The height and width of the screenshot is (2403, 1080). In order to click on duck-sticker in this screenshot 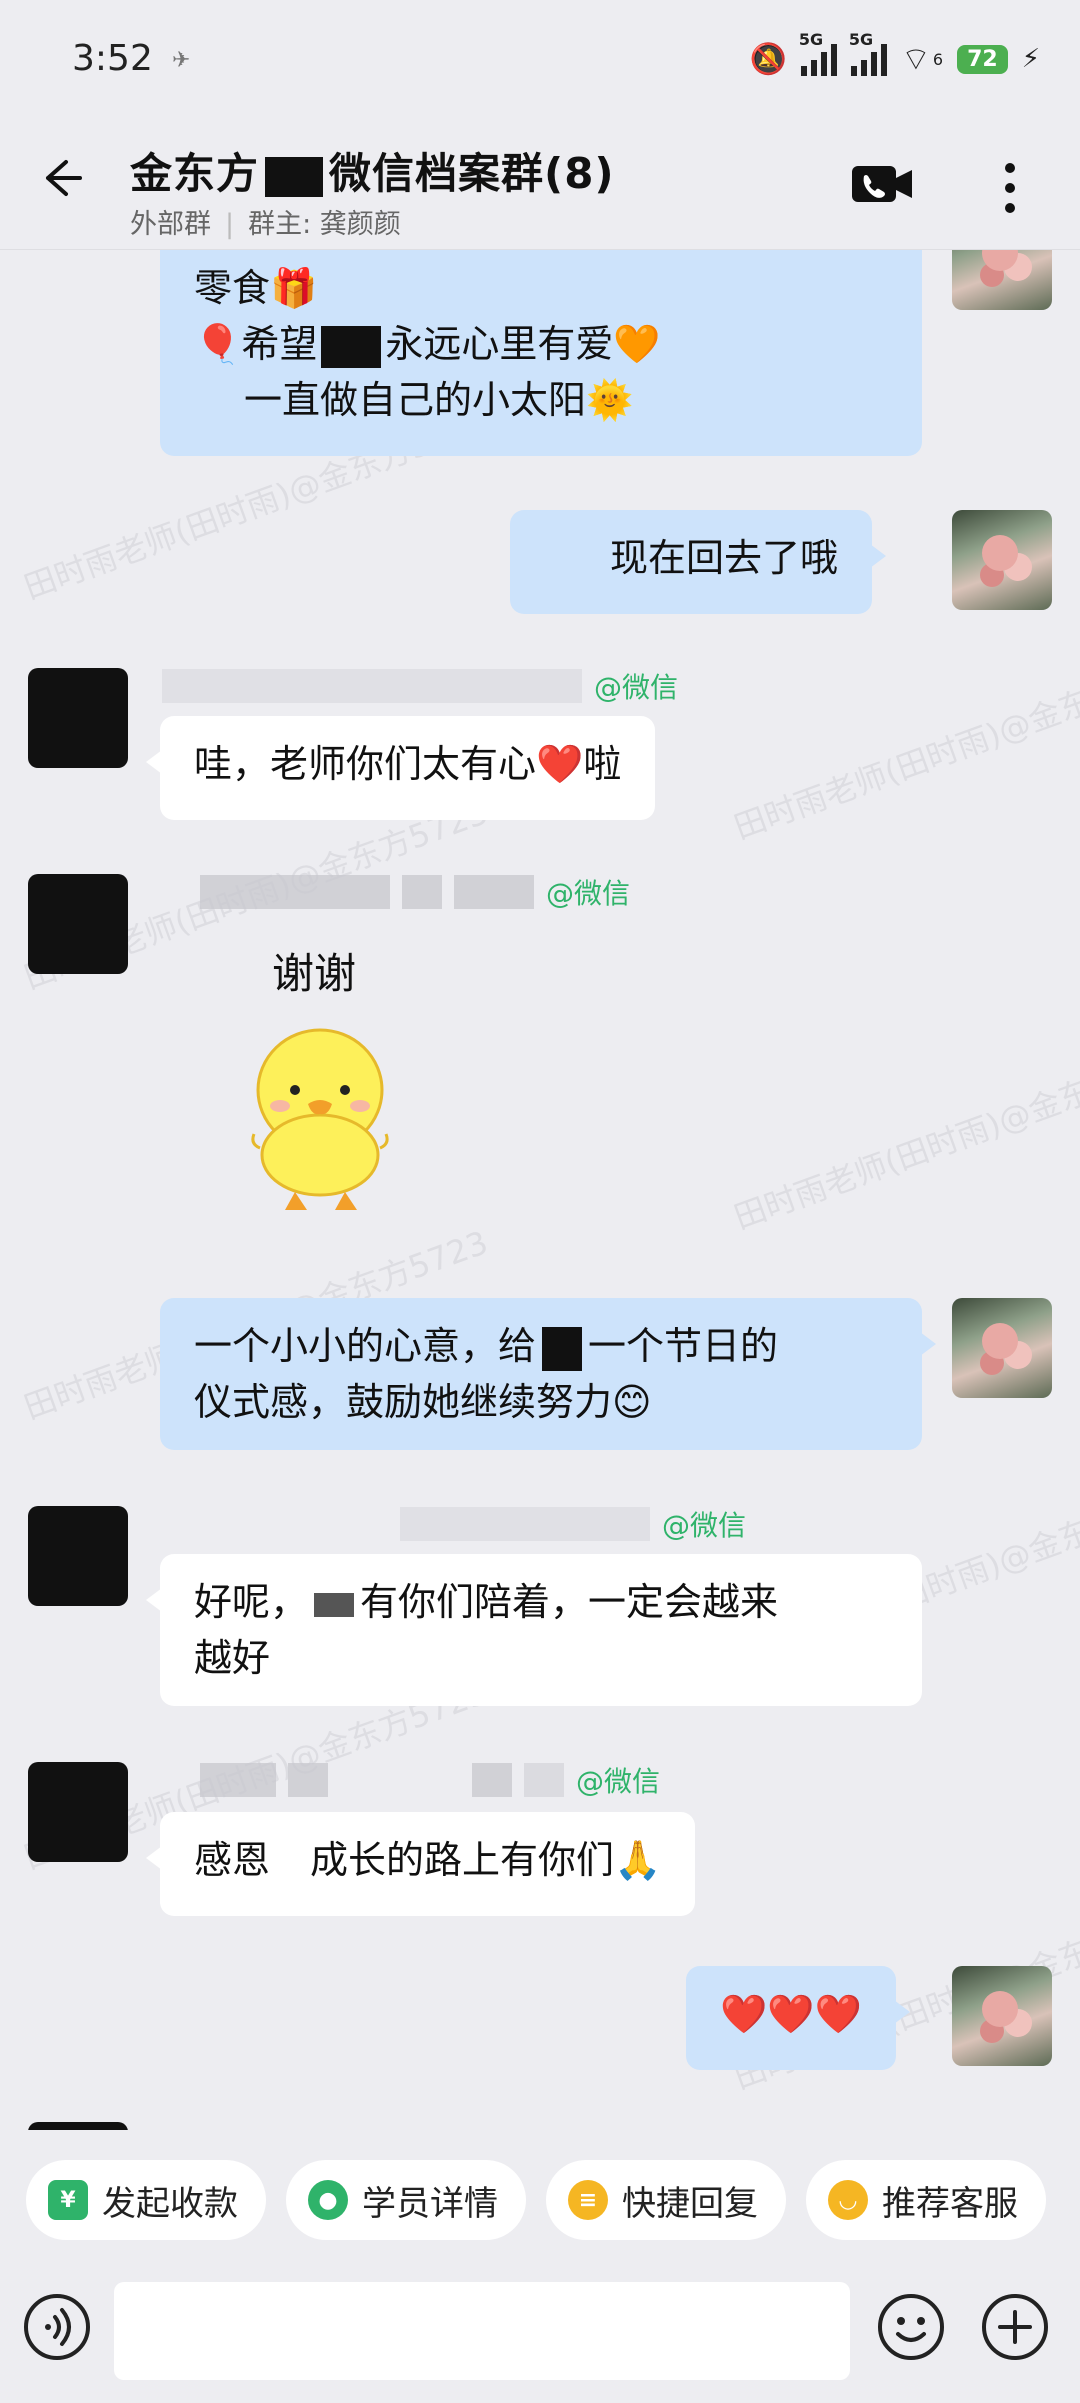, I will do `click(320, 1120)`.